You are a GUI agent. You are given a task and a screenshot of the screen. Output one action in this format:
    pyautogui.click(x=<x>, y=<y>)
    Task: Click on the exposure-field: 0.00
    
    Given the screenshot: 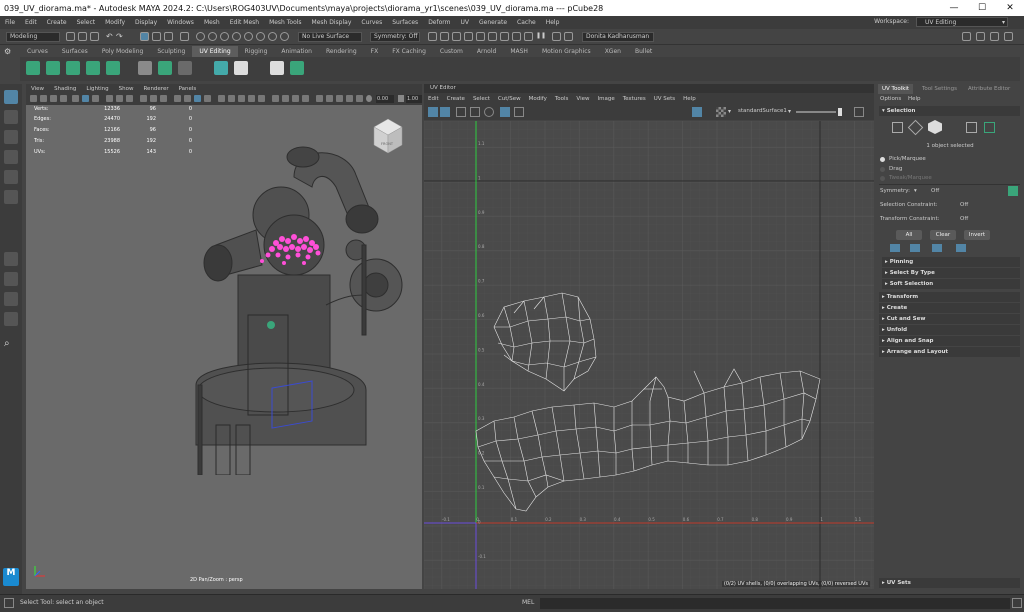 What is the action you would take?
    pyautogui.click(x=385, y=99)
    